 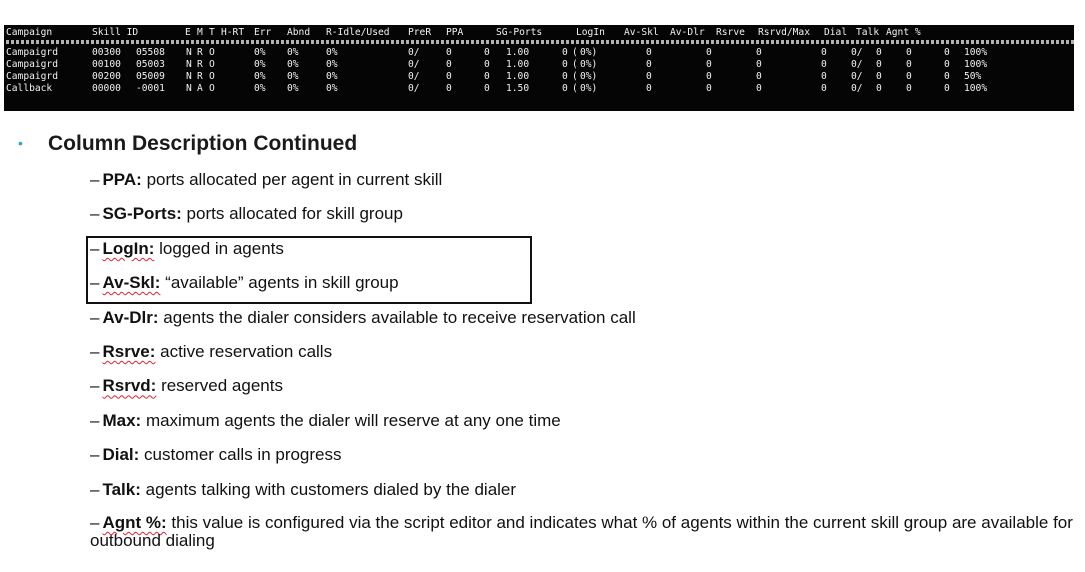 What do you see at coordinates (129, 386) in the screenshot?
I see `description-term: Rsrvd:` at bounding box center [129, 386].